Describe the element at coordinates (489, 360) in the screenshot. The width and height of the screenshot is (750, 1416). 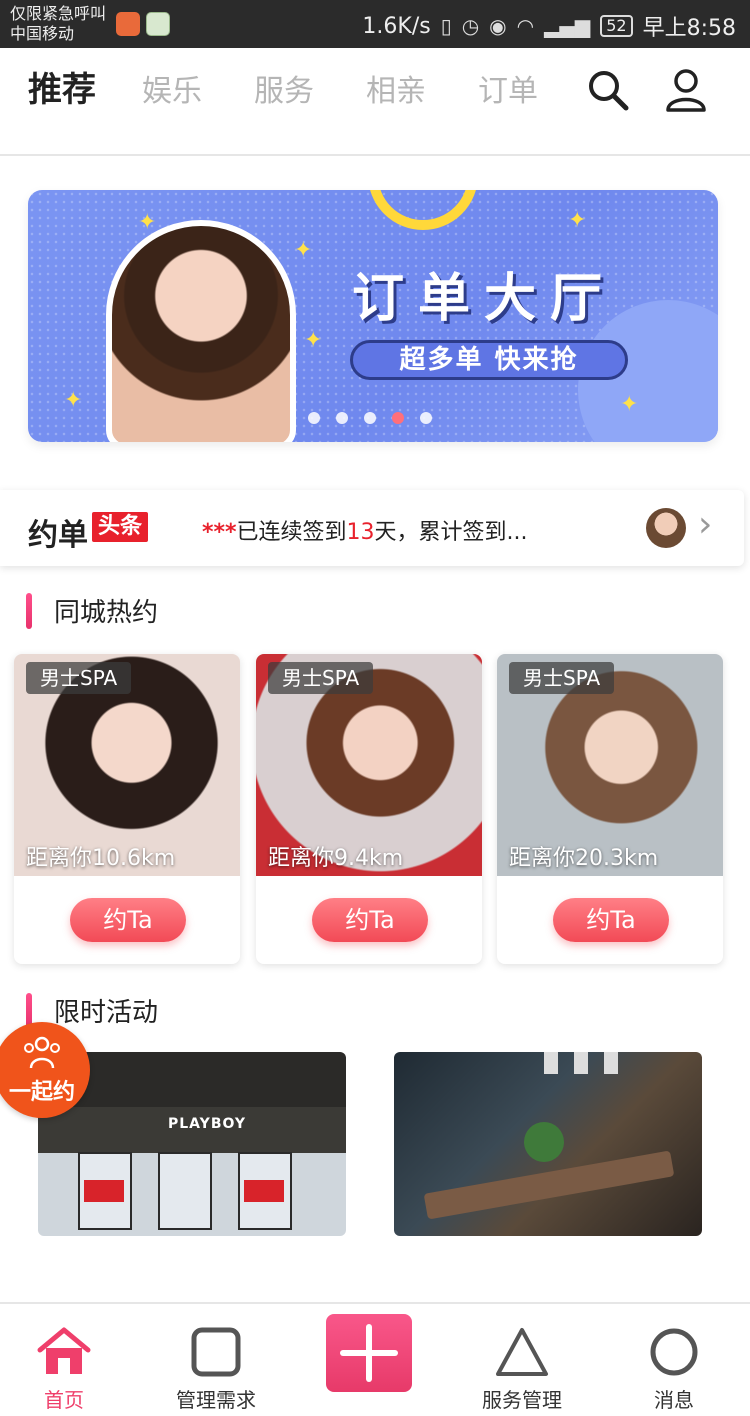
I see `banner-subtitle: 超多单 快来抢` at that location.